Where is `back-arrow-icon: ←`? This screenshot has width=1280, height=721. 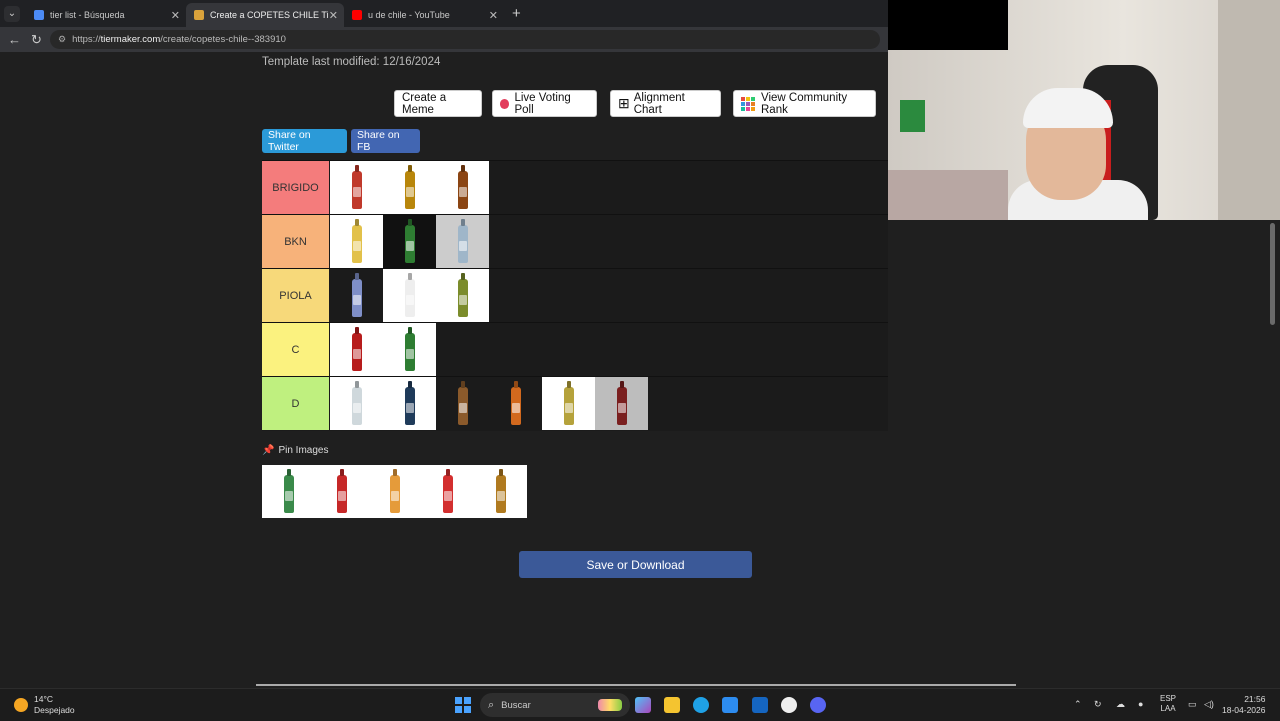 back-arrow-icon: ← is located at coordinates (14, 39).